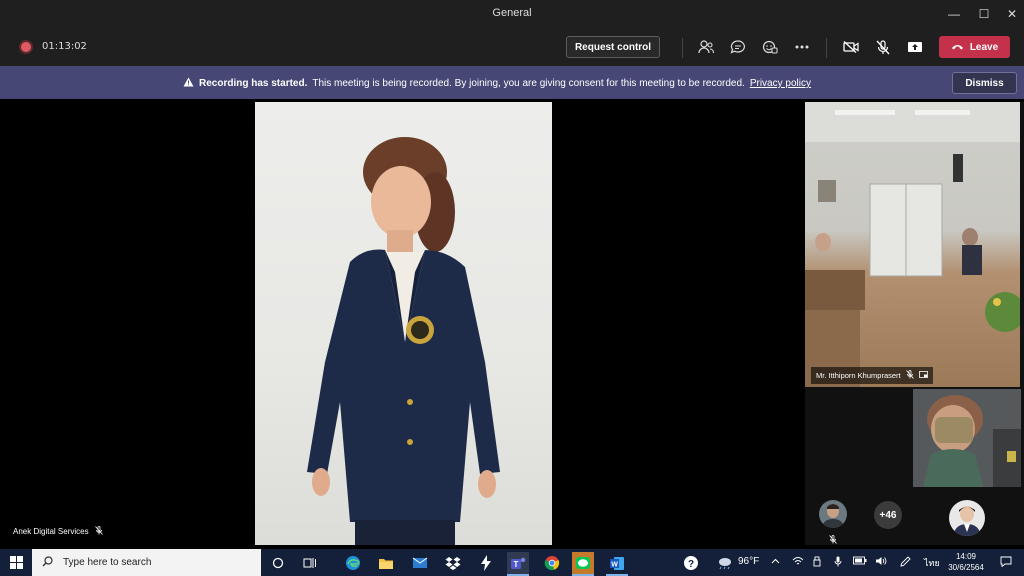 The height and width of the screenshot is (576, 1024). What do you see at coordinates (915, 47) in the screenshot?
I see `share-screen-icon` at bounding box center [915, 47].